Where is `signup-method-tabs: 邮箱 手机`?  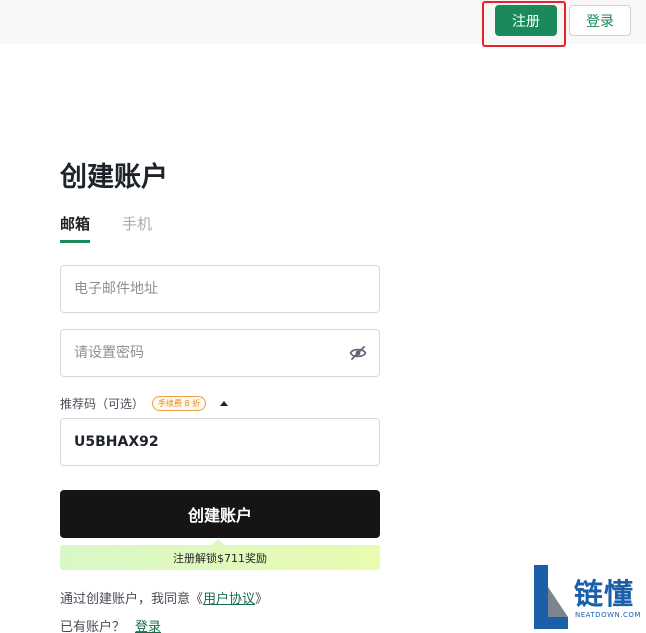
signup-method-tabs: 邮箱 手机 is located at coordinates (106, 228).